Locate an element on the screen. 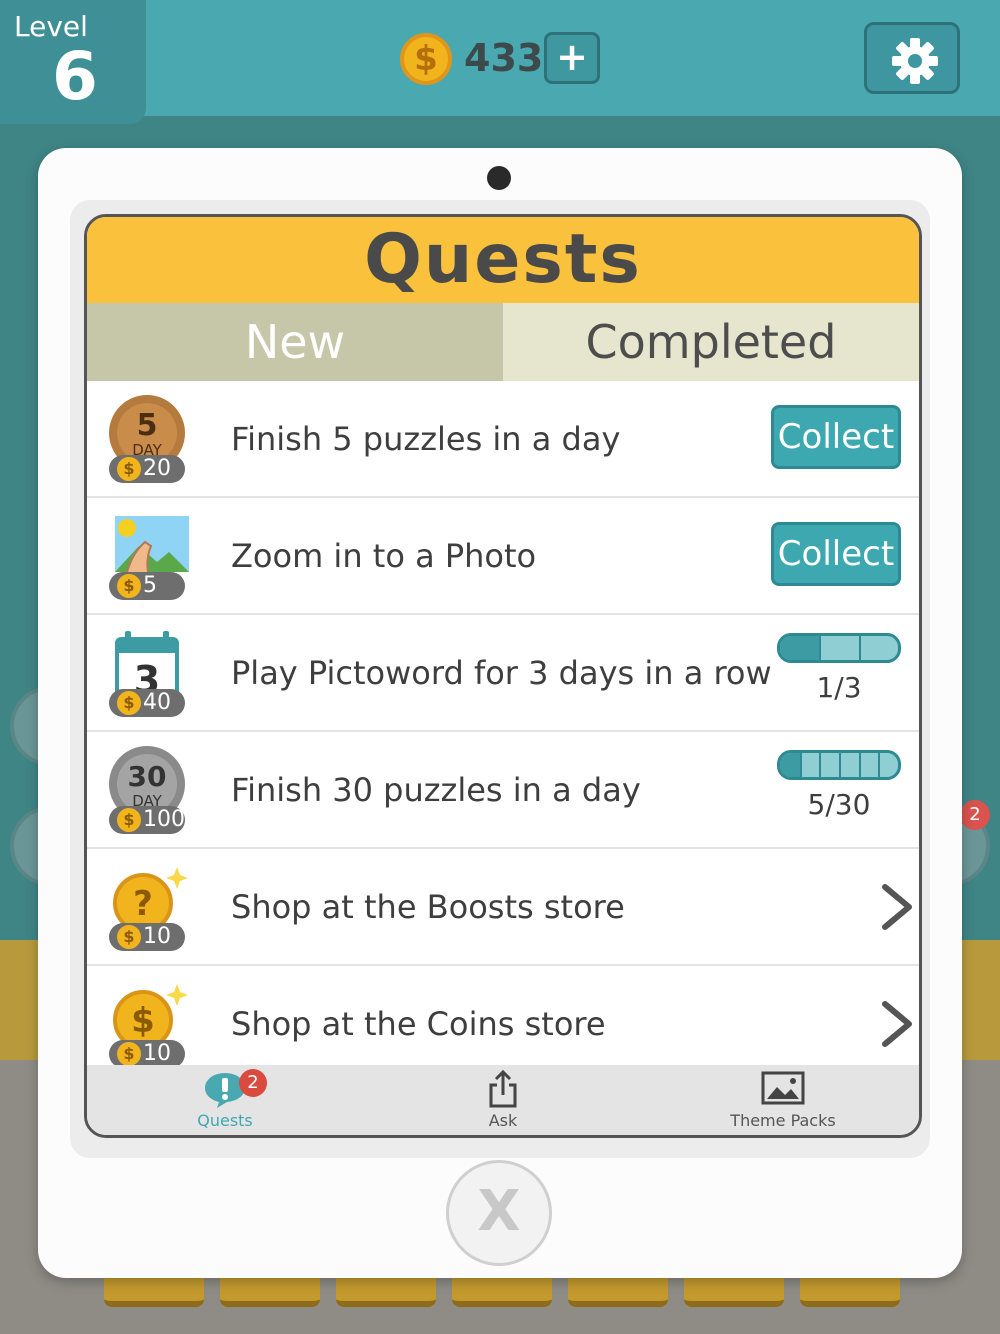  nav-theme-packs: Theme Packs is located at coordinates (783, 1100).